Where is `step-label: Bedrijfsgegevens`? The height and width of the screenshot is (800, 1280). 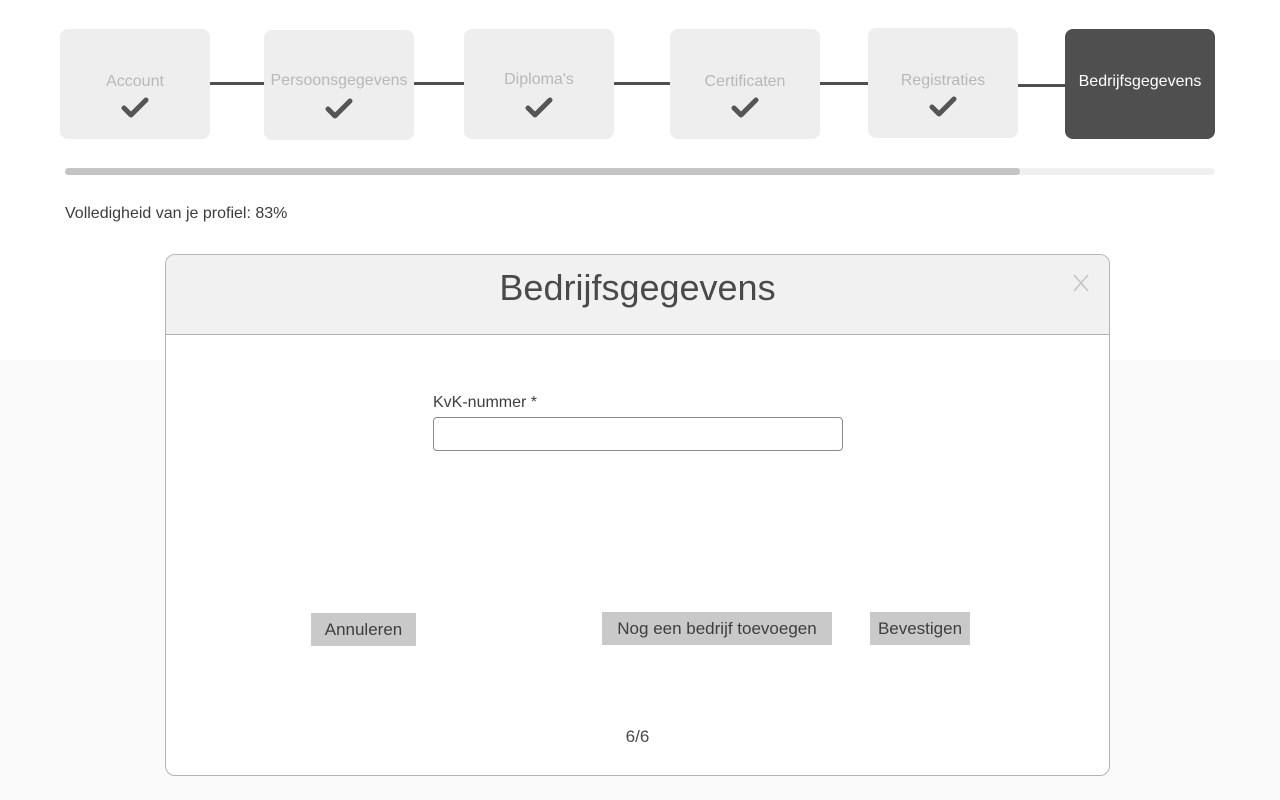
step-label: Bedrijfsgegevens is located at coordinates (1140, 81).